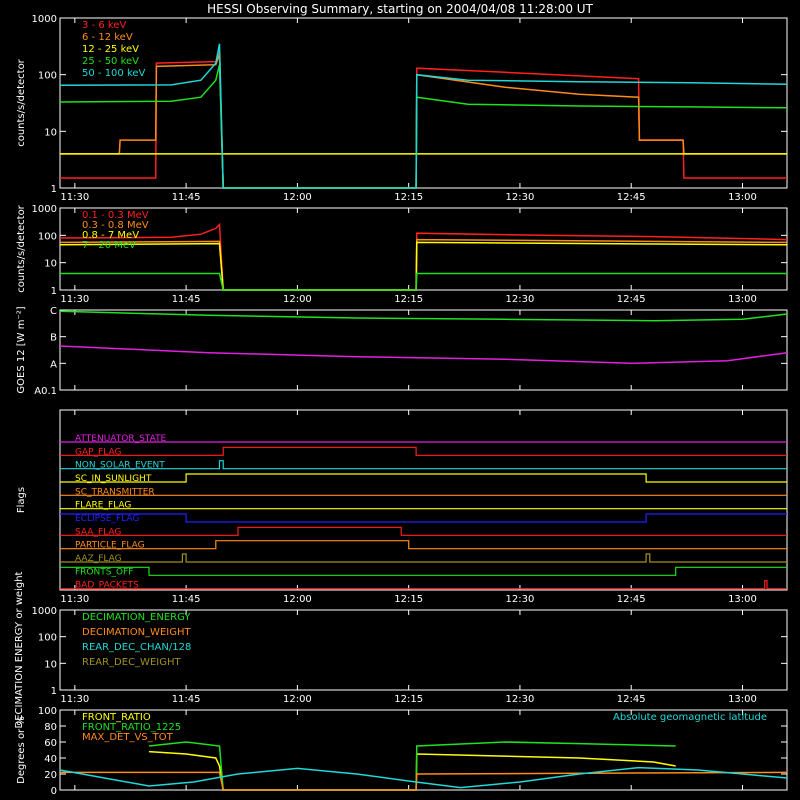 The height and width of the screenshot is (800, 800). I want to click on flag-label: ECLIPSE_FLAG, so click(107, 519).